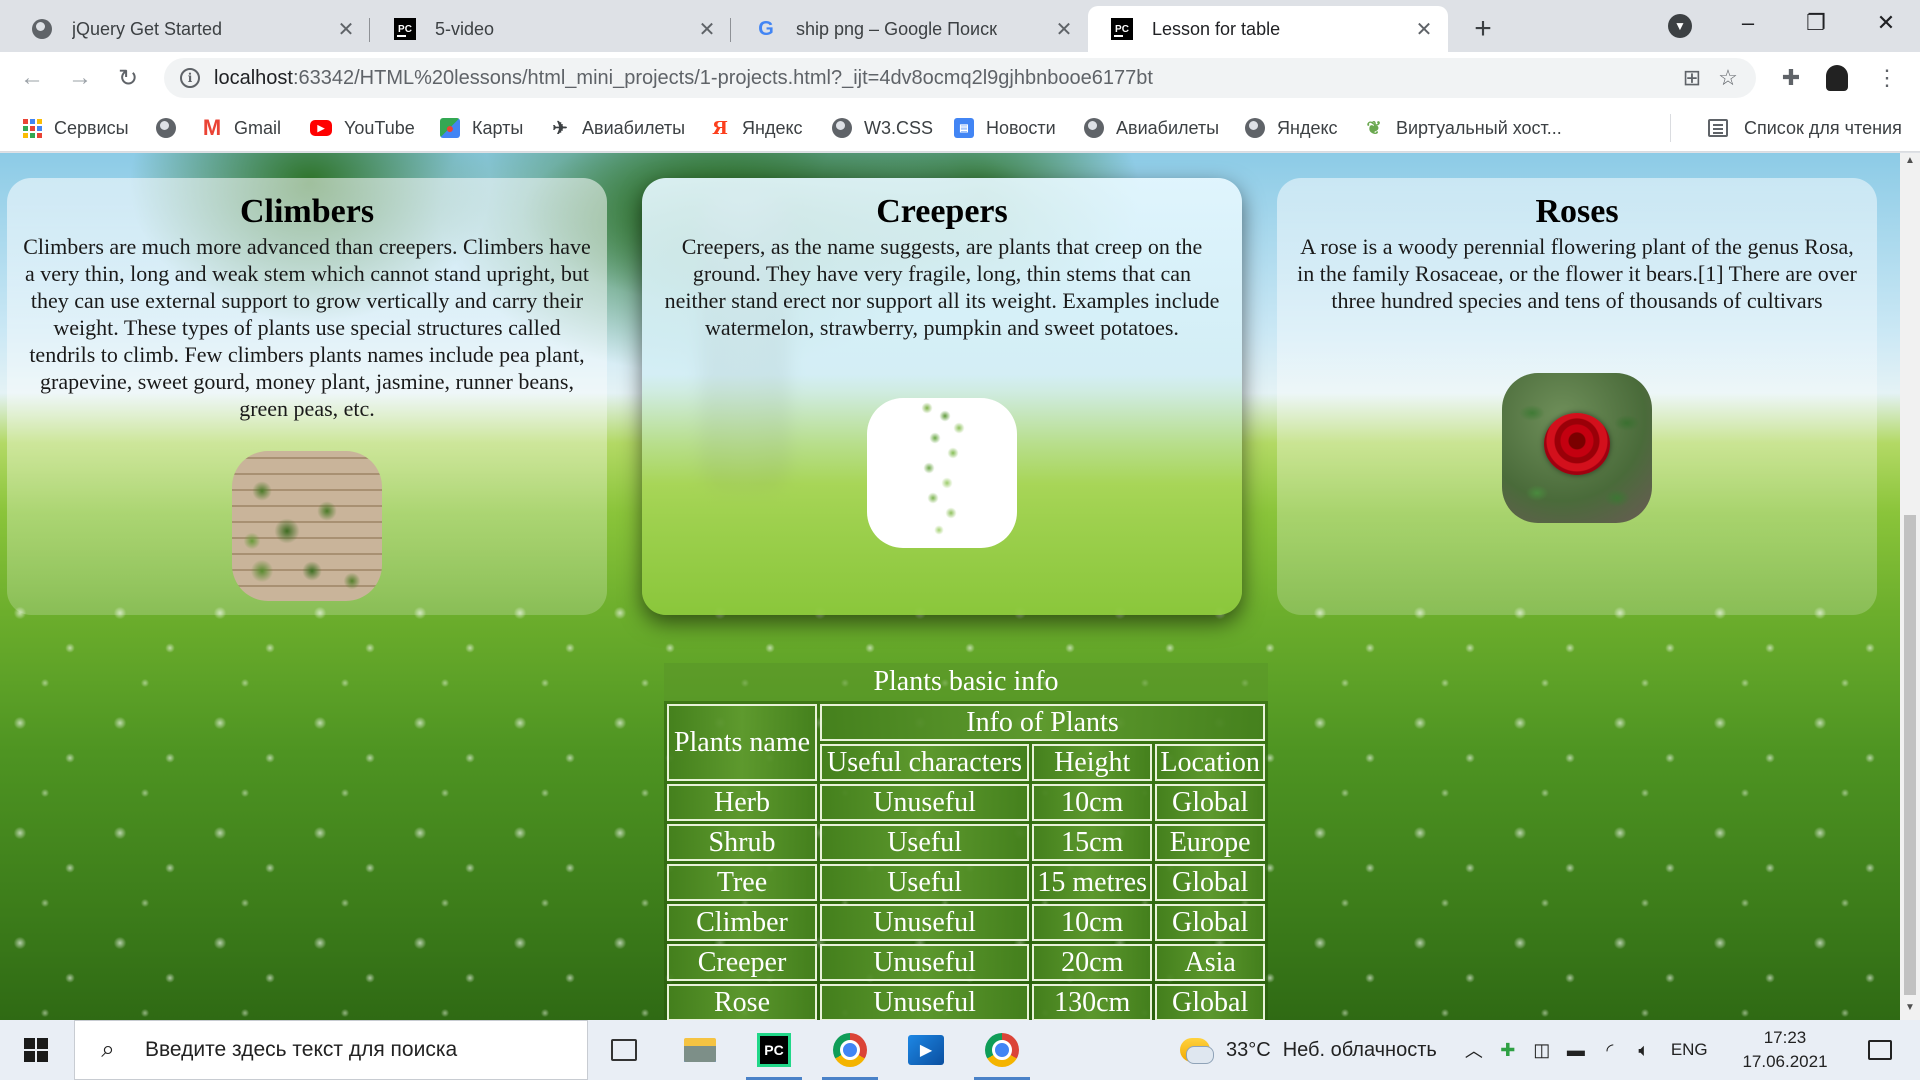 The image size is (1920, 1080). Describe the element at coordinates (742, 962) in the screenshot. I see `cell-name: Creeper` at that location.